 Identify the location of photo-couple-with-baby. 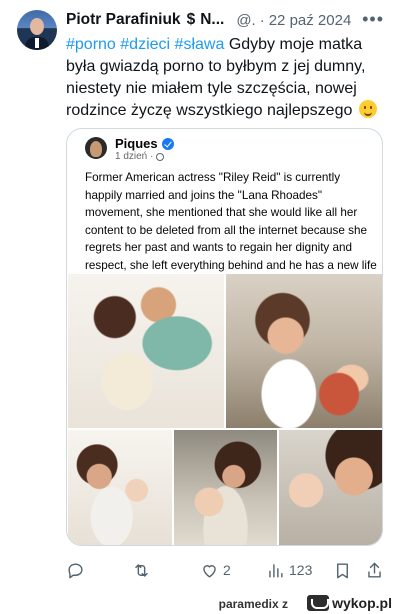
(146, 351).